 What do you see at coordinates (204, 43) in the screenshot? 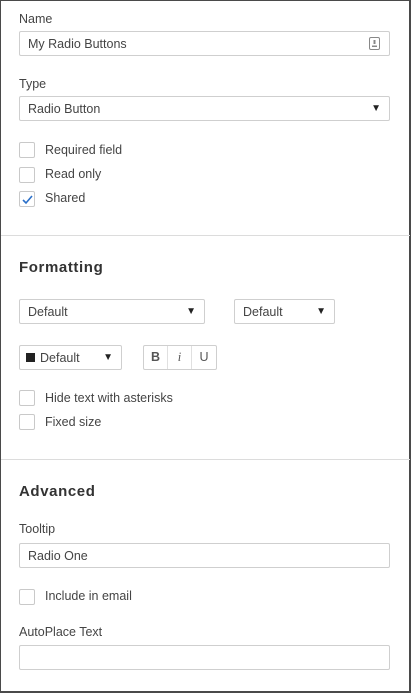
I see `name-input: My Radio Buttons` at bounding box center [204, 43].